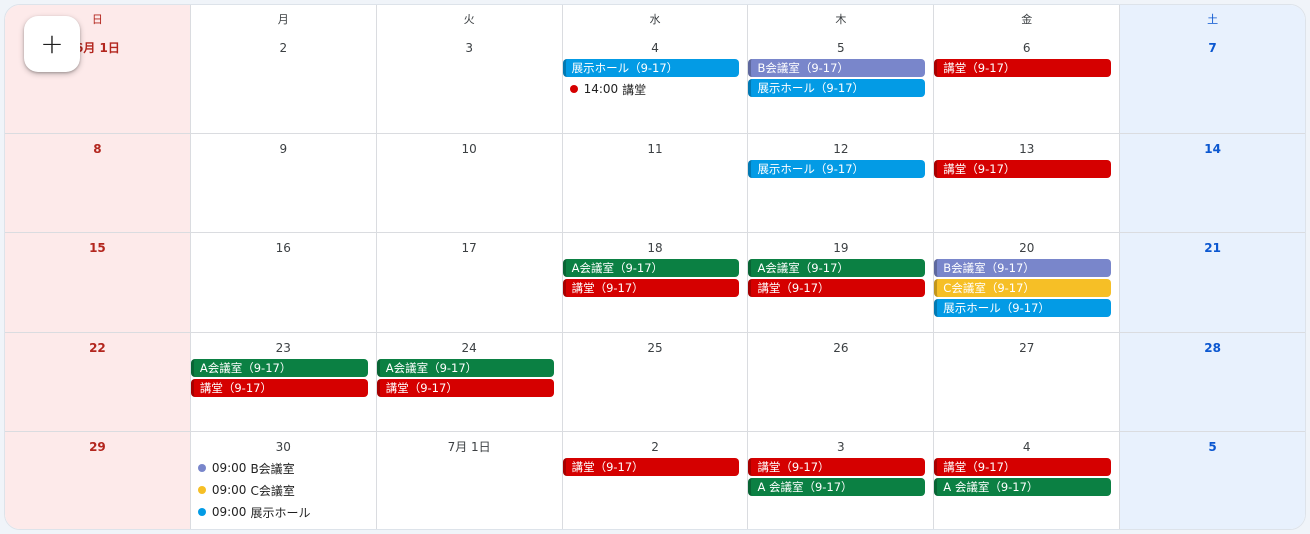 This screenshot has width=1310, height=534. I want to click on day-number: 11, so click(655, 150).